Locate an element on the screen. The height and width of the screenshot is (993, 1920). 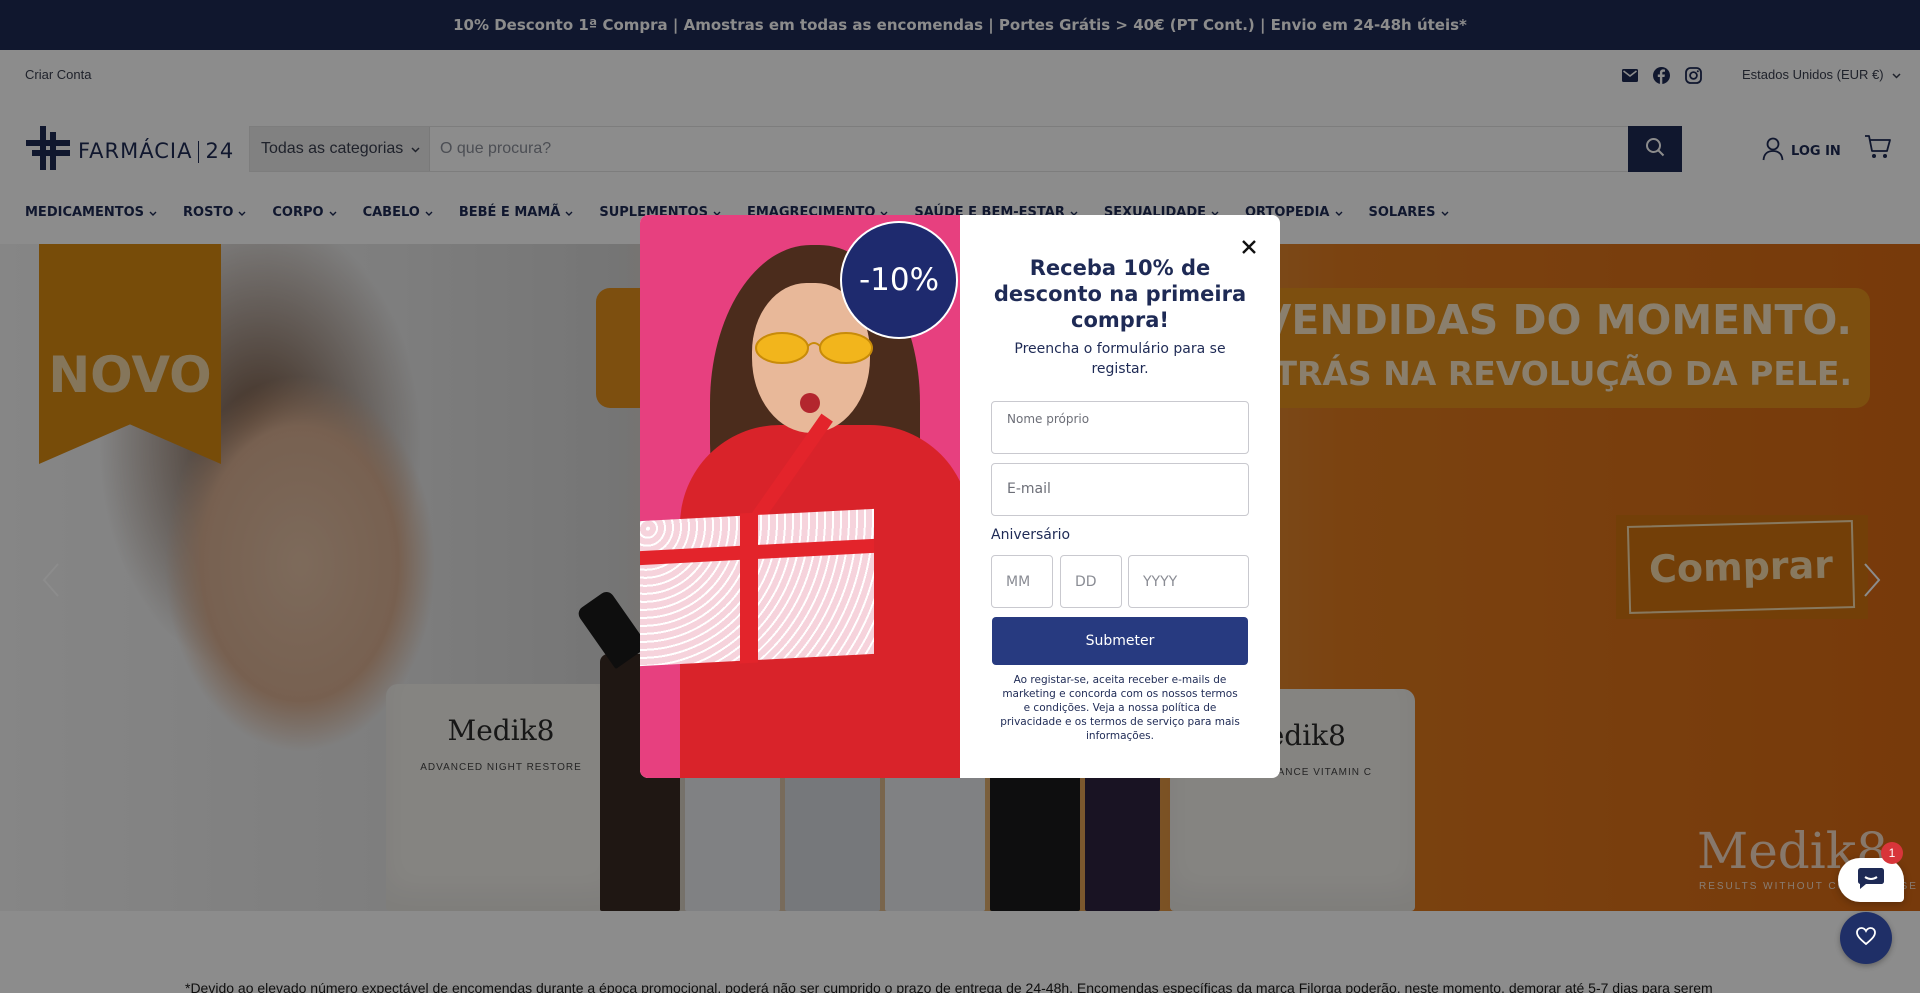
submit-button: Submeter is located at coordinates (1120, 641).